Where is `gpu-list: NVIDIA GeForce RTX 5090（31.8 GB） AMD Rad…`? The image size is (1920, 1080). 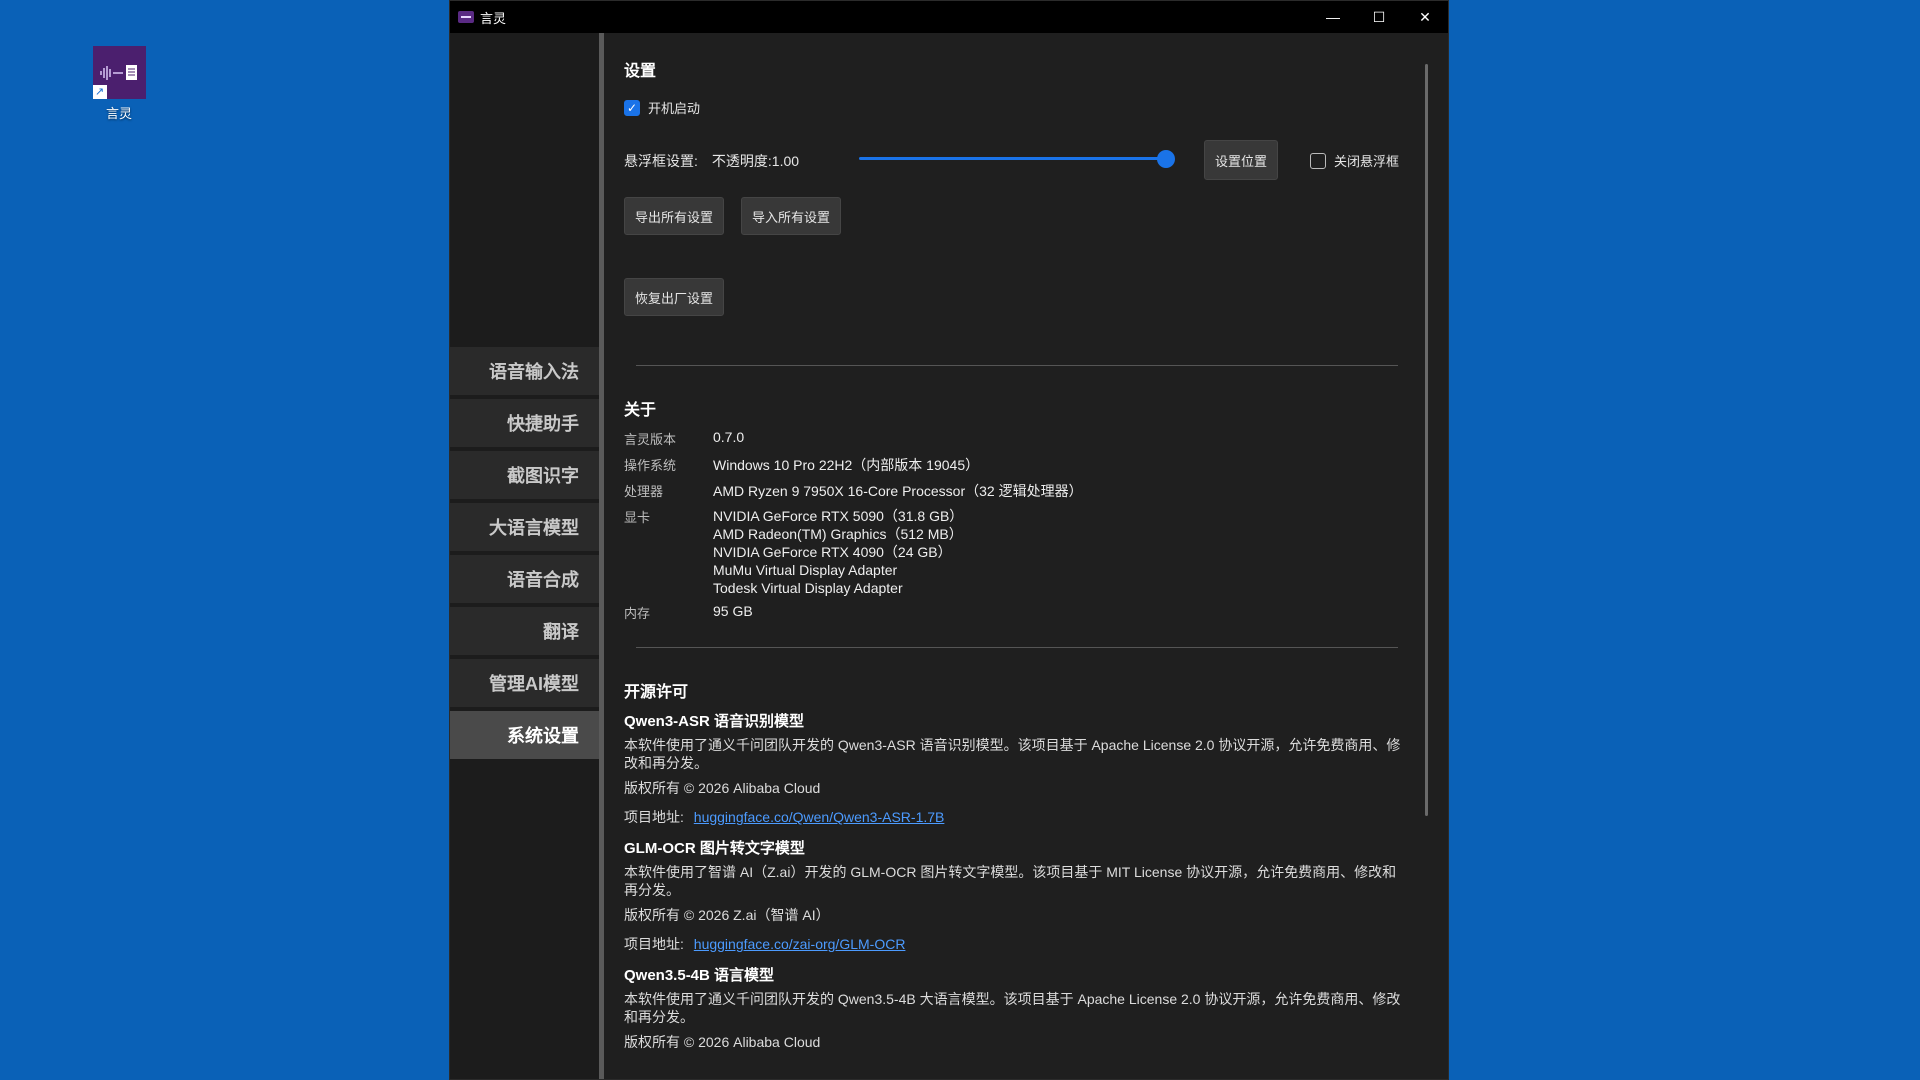 gpu-list: NVIDIA GeForce RTX 5090（31.8 GB） AMD Rad… is located at coordinates (838, 552).